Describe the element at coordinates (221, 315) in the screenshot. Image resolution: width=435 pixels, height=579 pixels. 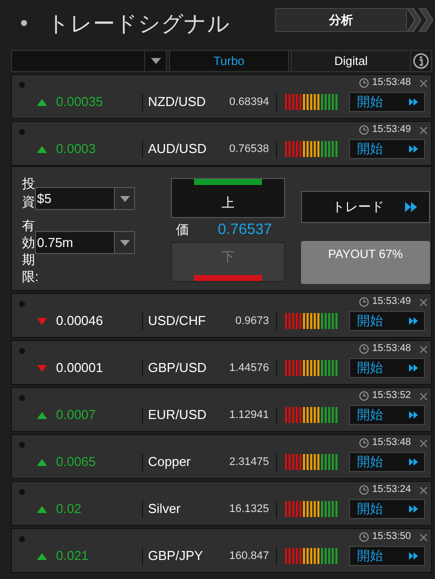
I see `signal-row: 15:53:49 0.00046 USD/CHF 0.9673 開始` at that location.